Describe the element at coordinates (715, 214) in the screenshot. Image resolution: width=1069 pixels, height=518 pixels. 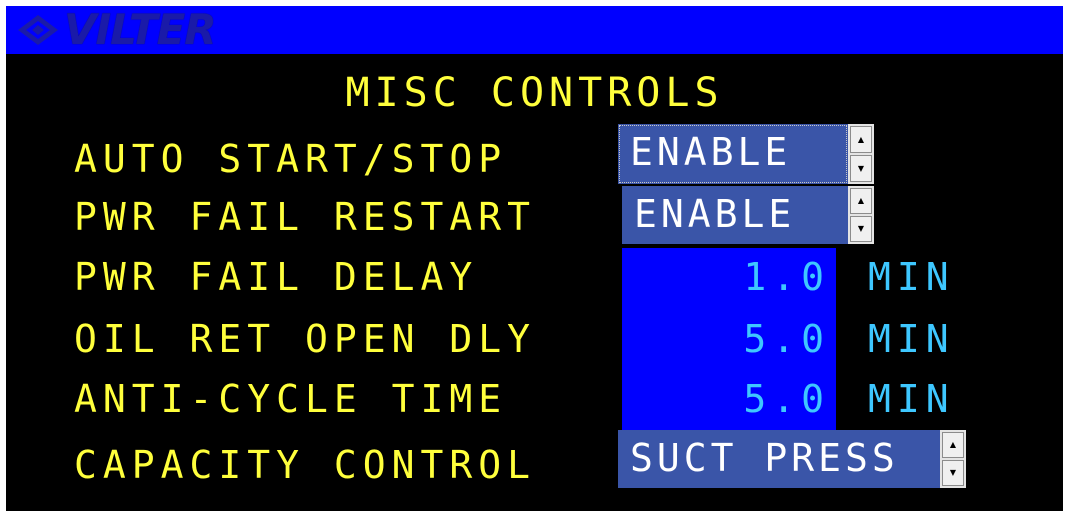
I see `pwr-fail-restart-value: ENABLE` at that location.